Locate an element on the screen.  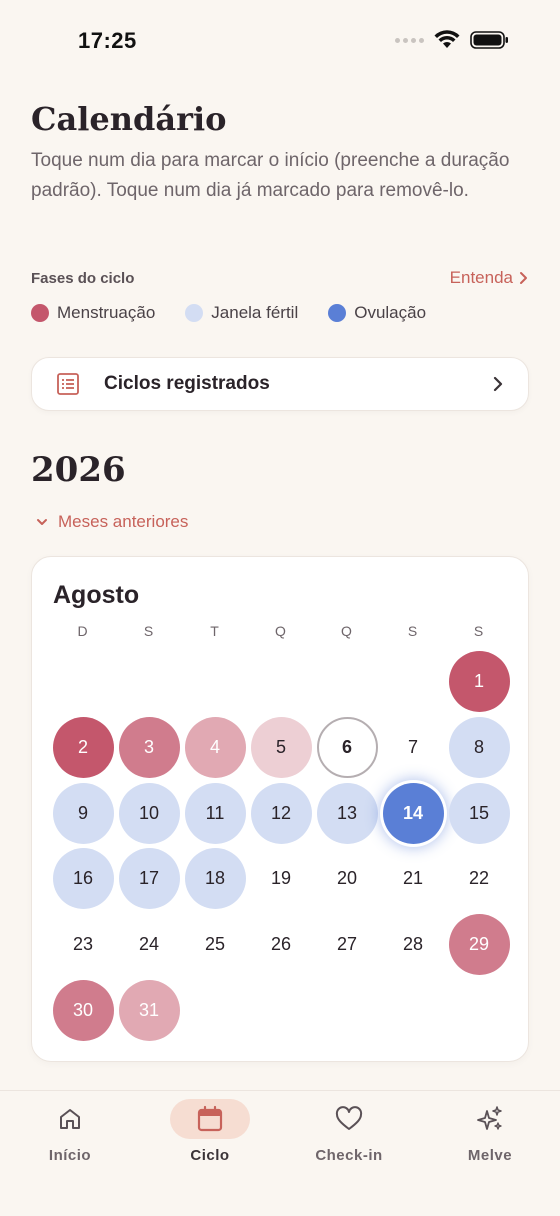
calendar-day: 17 is located at coordinates (149, 879).